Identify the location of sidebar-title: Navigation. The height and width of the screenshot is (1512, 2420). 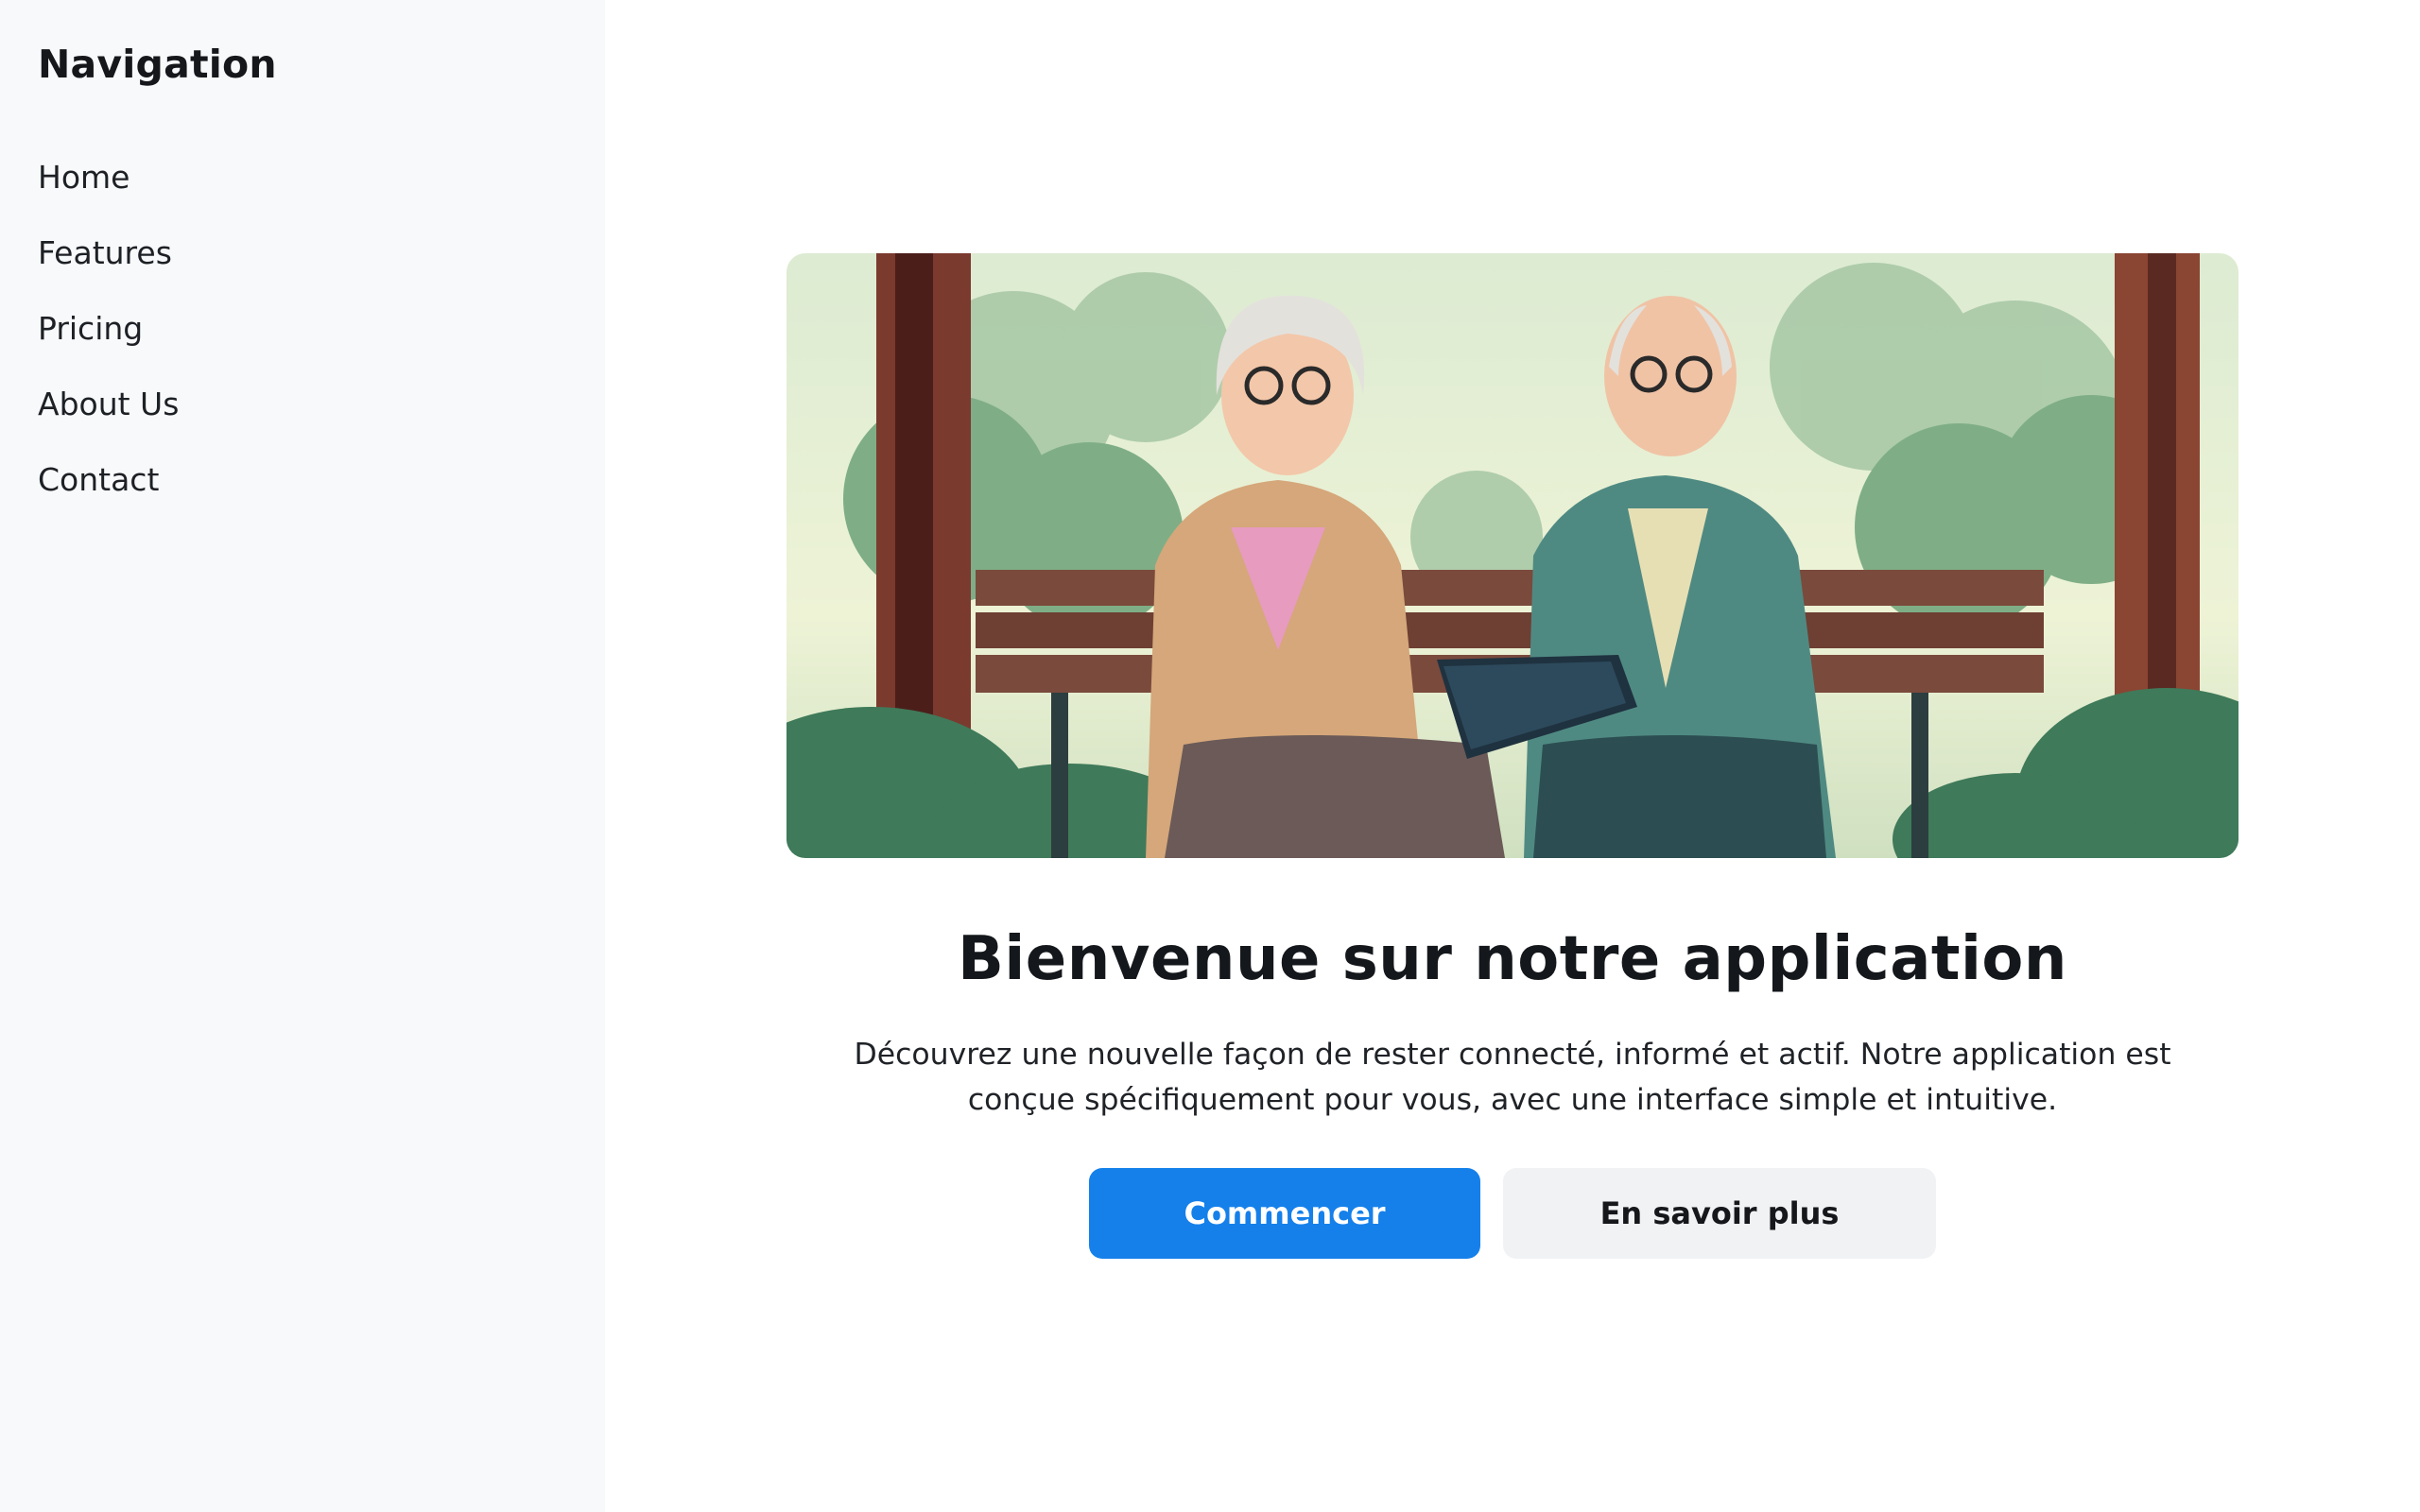
(157, 64).